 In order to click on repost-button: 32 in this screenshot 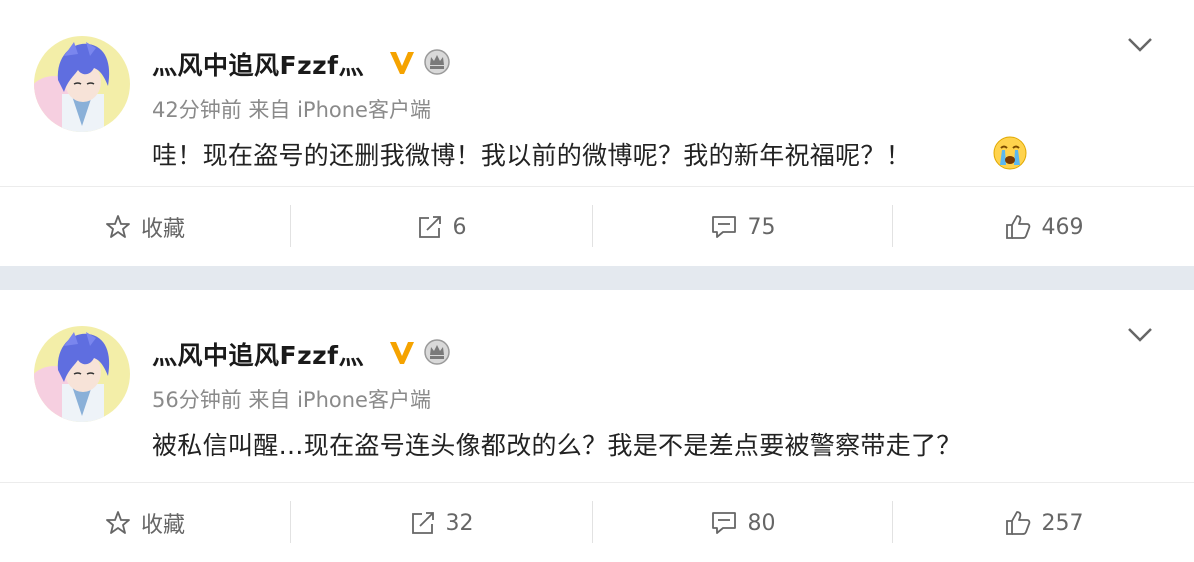, I will do `click(441, 522)`.